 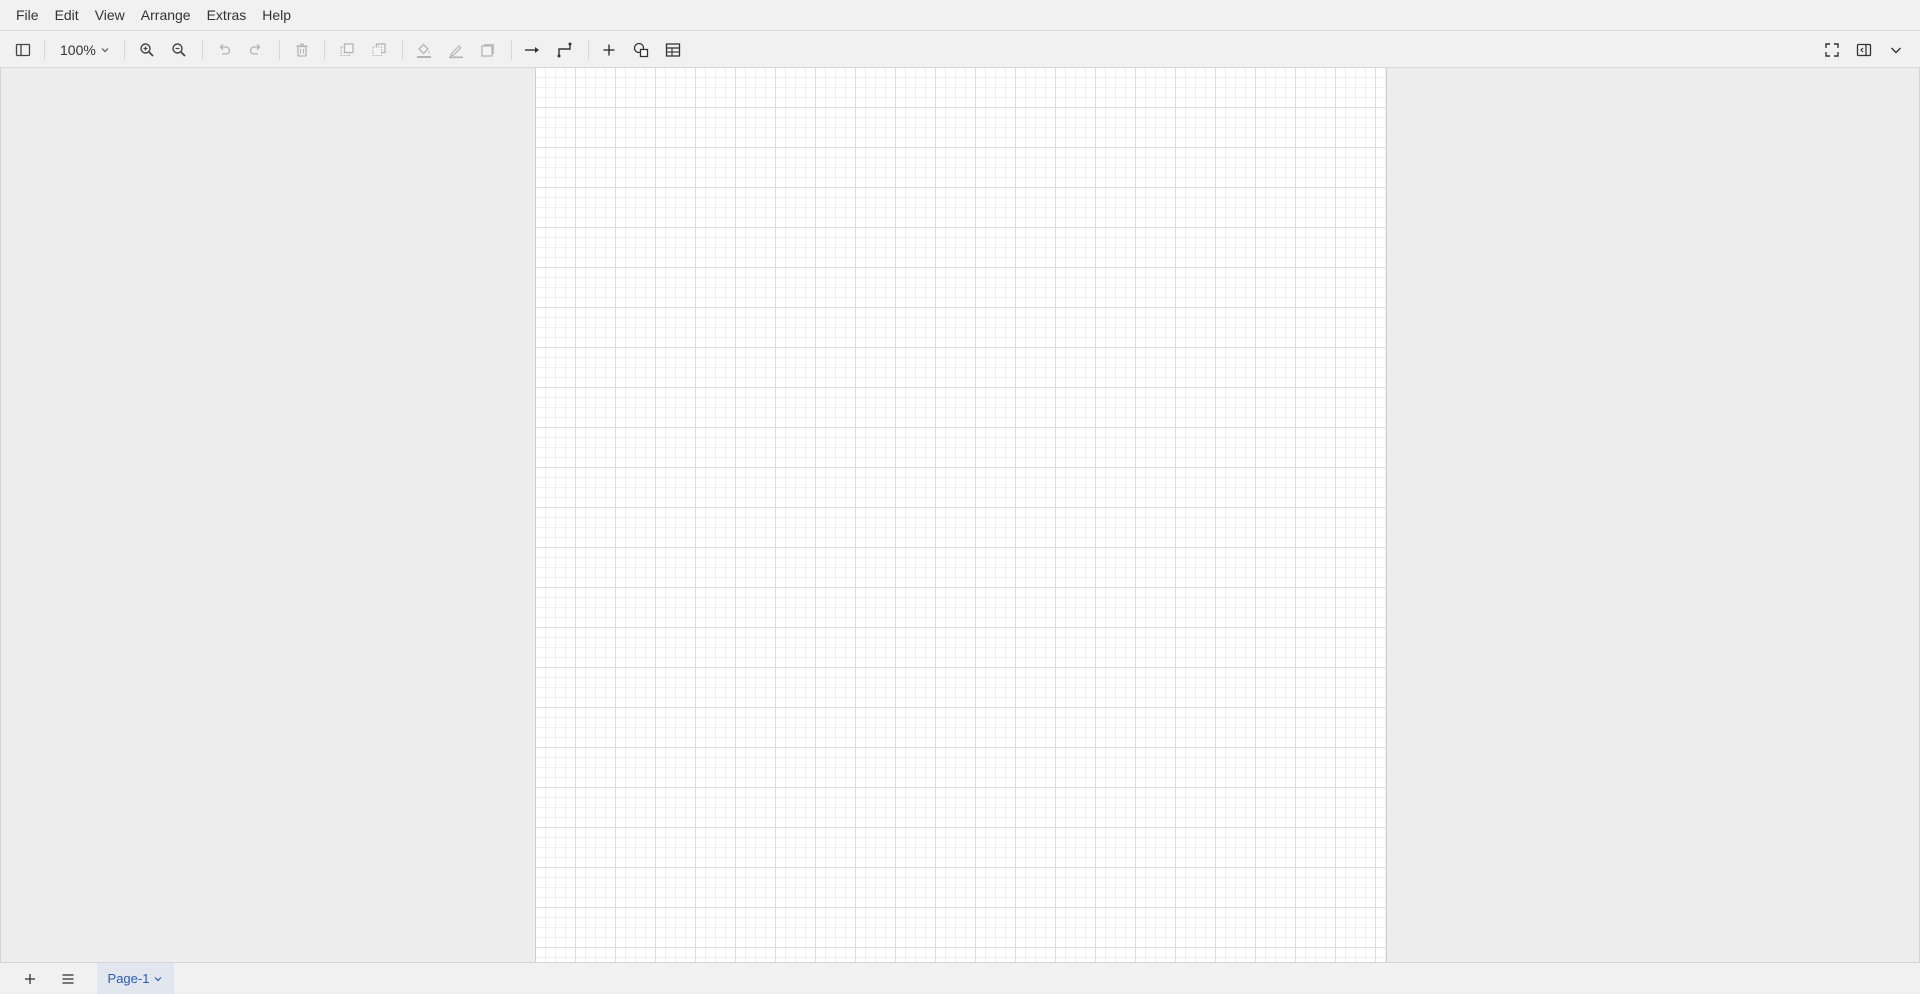 What do you see at coordinates (276, 15) in the screenshot?
I see `menu-help: Help` at bounding box center [276, 15].